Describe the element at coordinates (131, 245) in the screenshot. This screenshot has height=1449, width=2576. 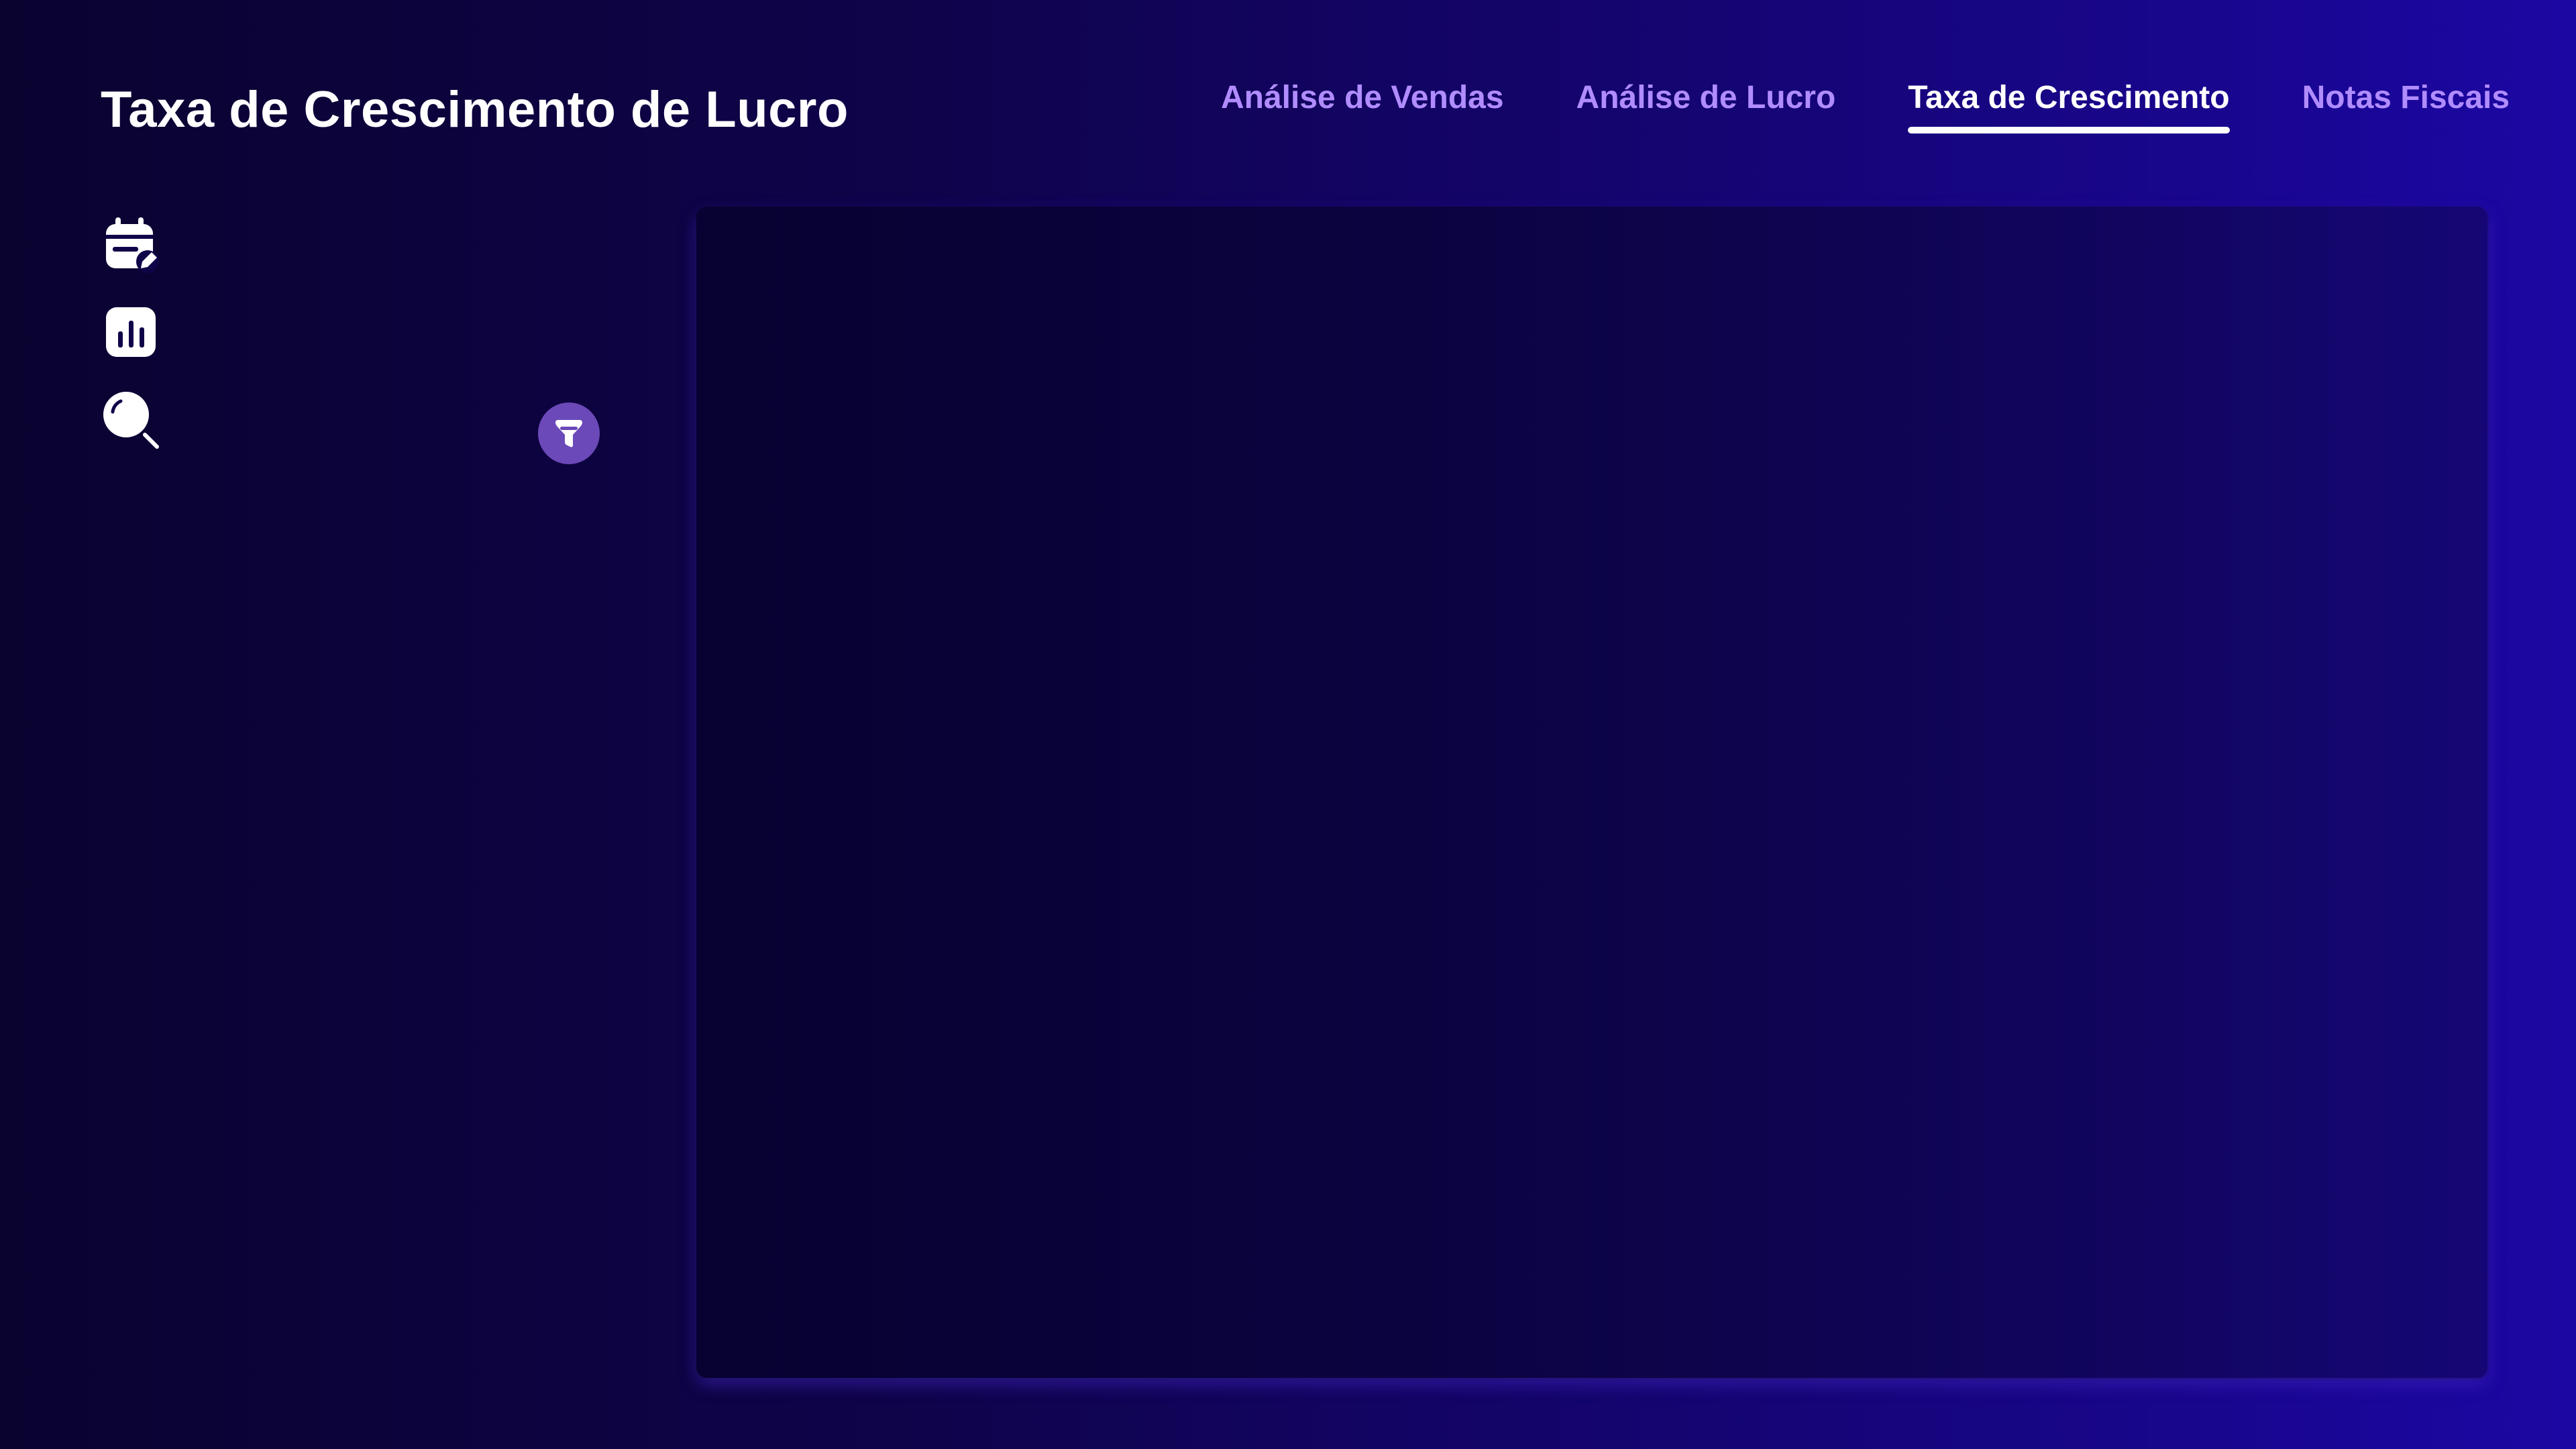
I see `calendar-edit-icon` at that location.